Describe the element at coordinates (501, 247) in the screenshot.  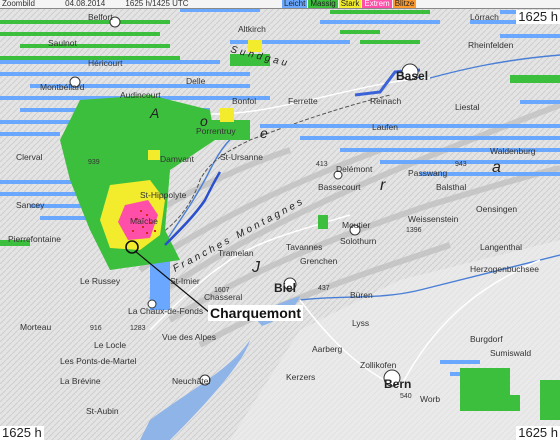
I see `label-langenthal: Langenthal` at that location.